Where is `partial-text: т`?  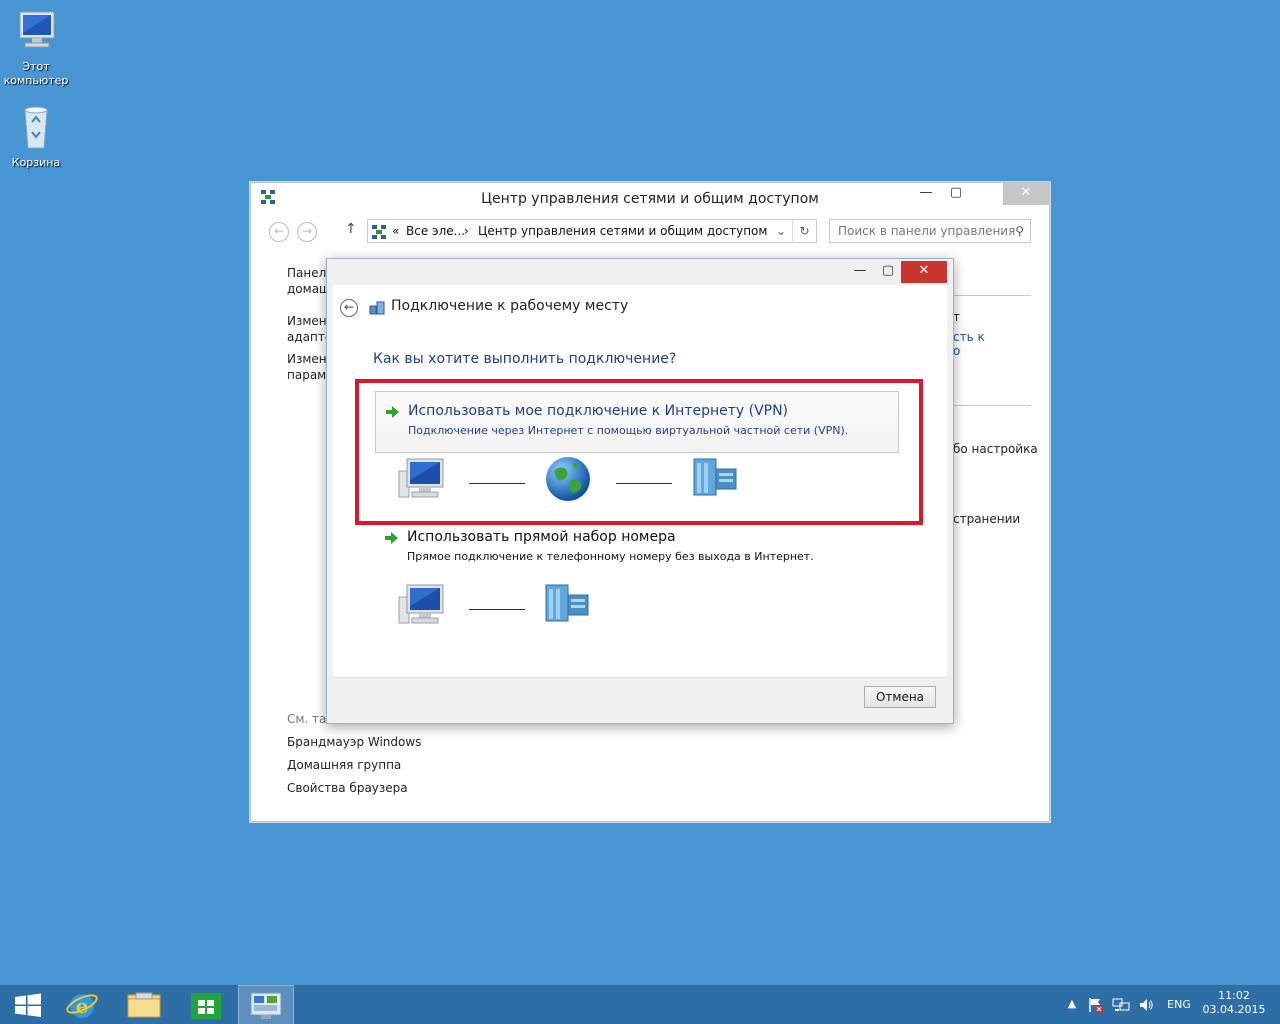
partial-text: т is located at coordinates (956, 317).